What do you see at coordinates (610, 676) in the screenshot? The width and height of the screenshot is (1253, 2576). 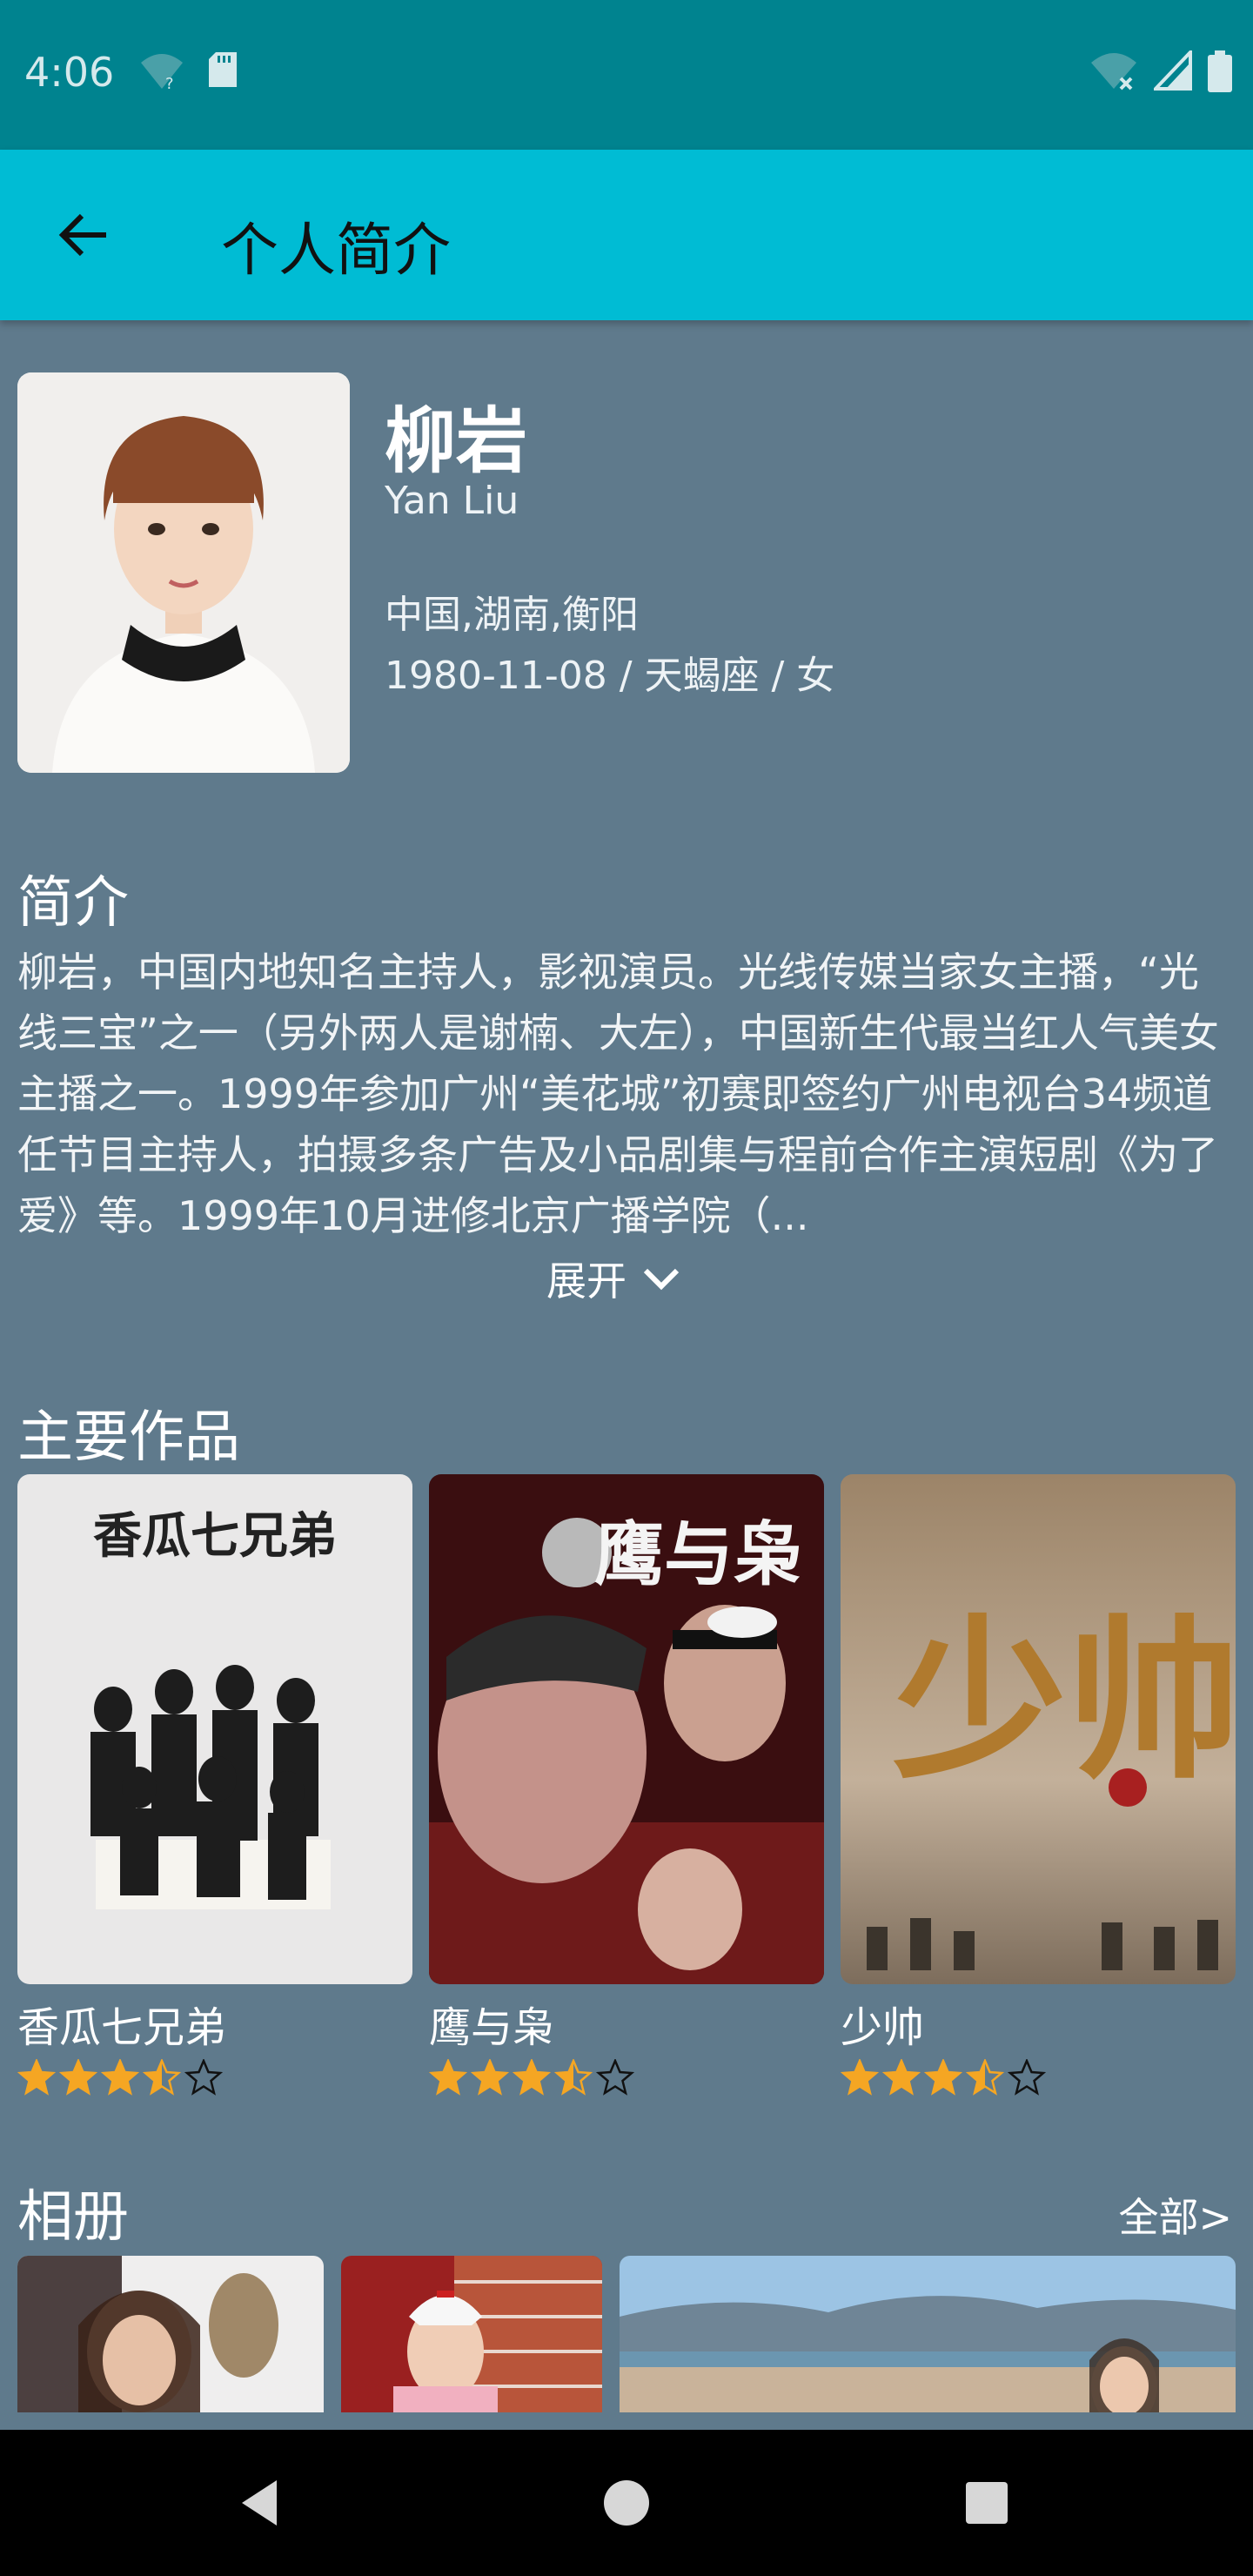 I see `birth-info: 1980-11-08 / 天蝎座 / 女` at bounding box center [610, 676].